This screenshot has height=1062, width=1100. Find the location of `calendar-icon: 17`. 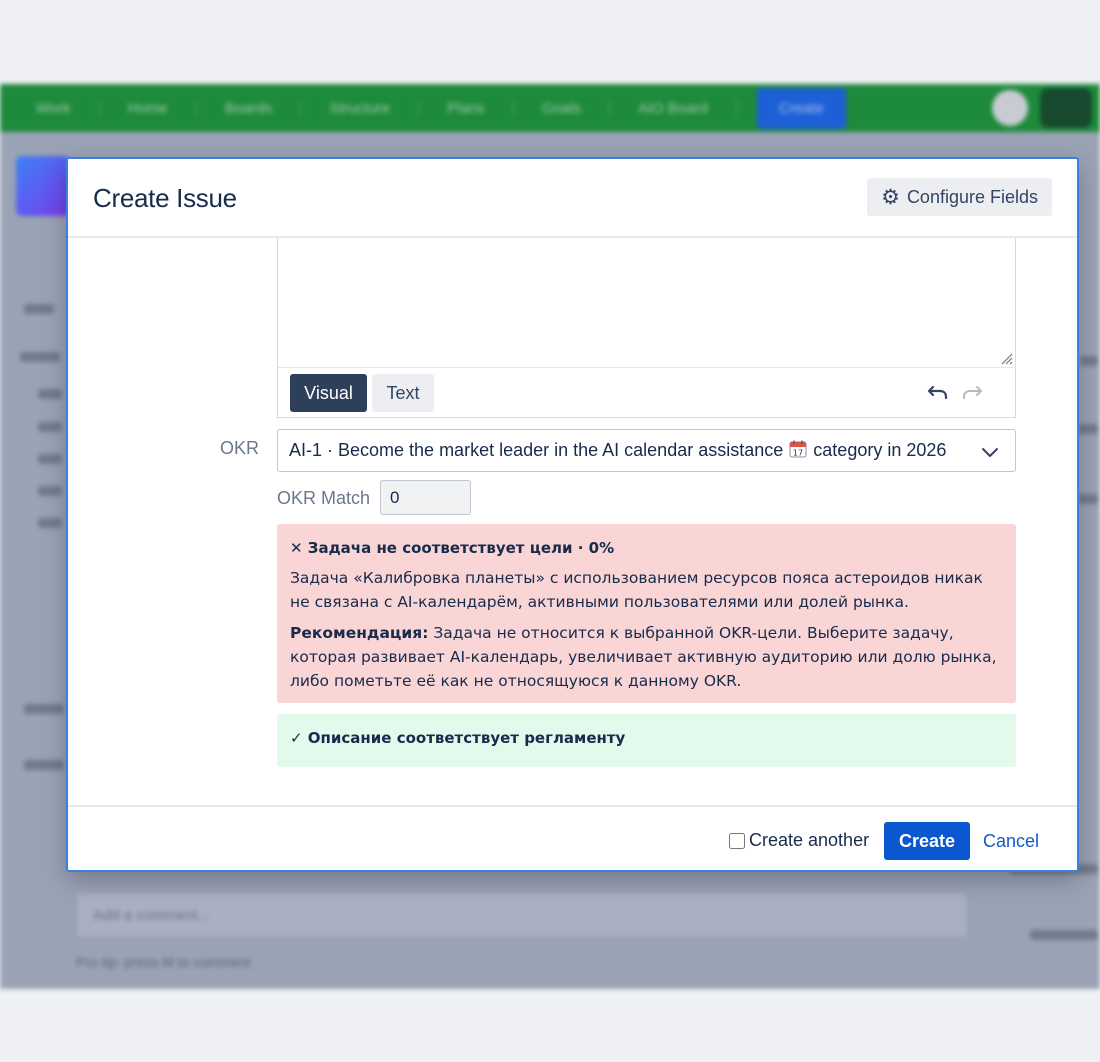

calendar-icon: 17 is located at coordinates (798, 449).